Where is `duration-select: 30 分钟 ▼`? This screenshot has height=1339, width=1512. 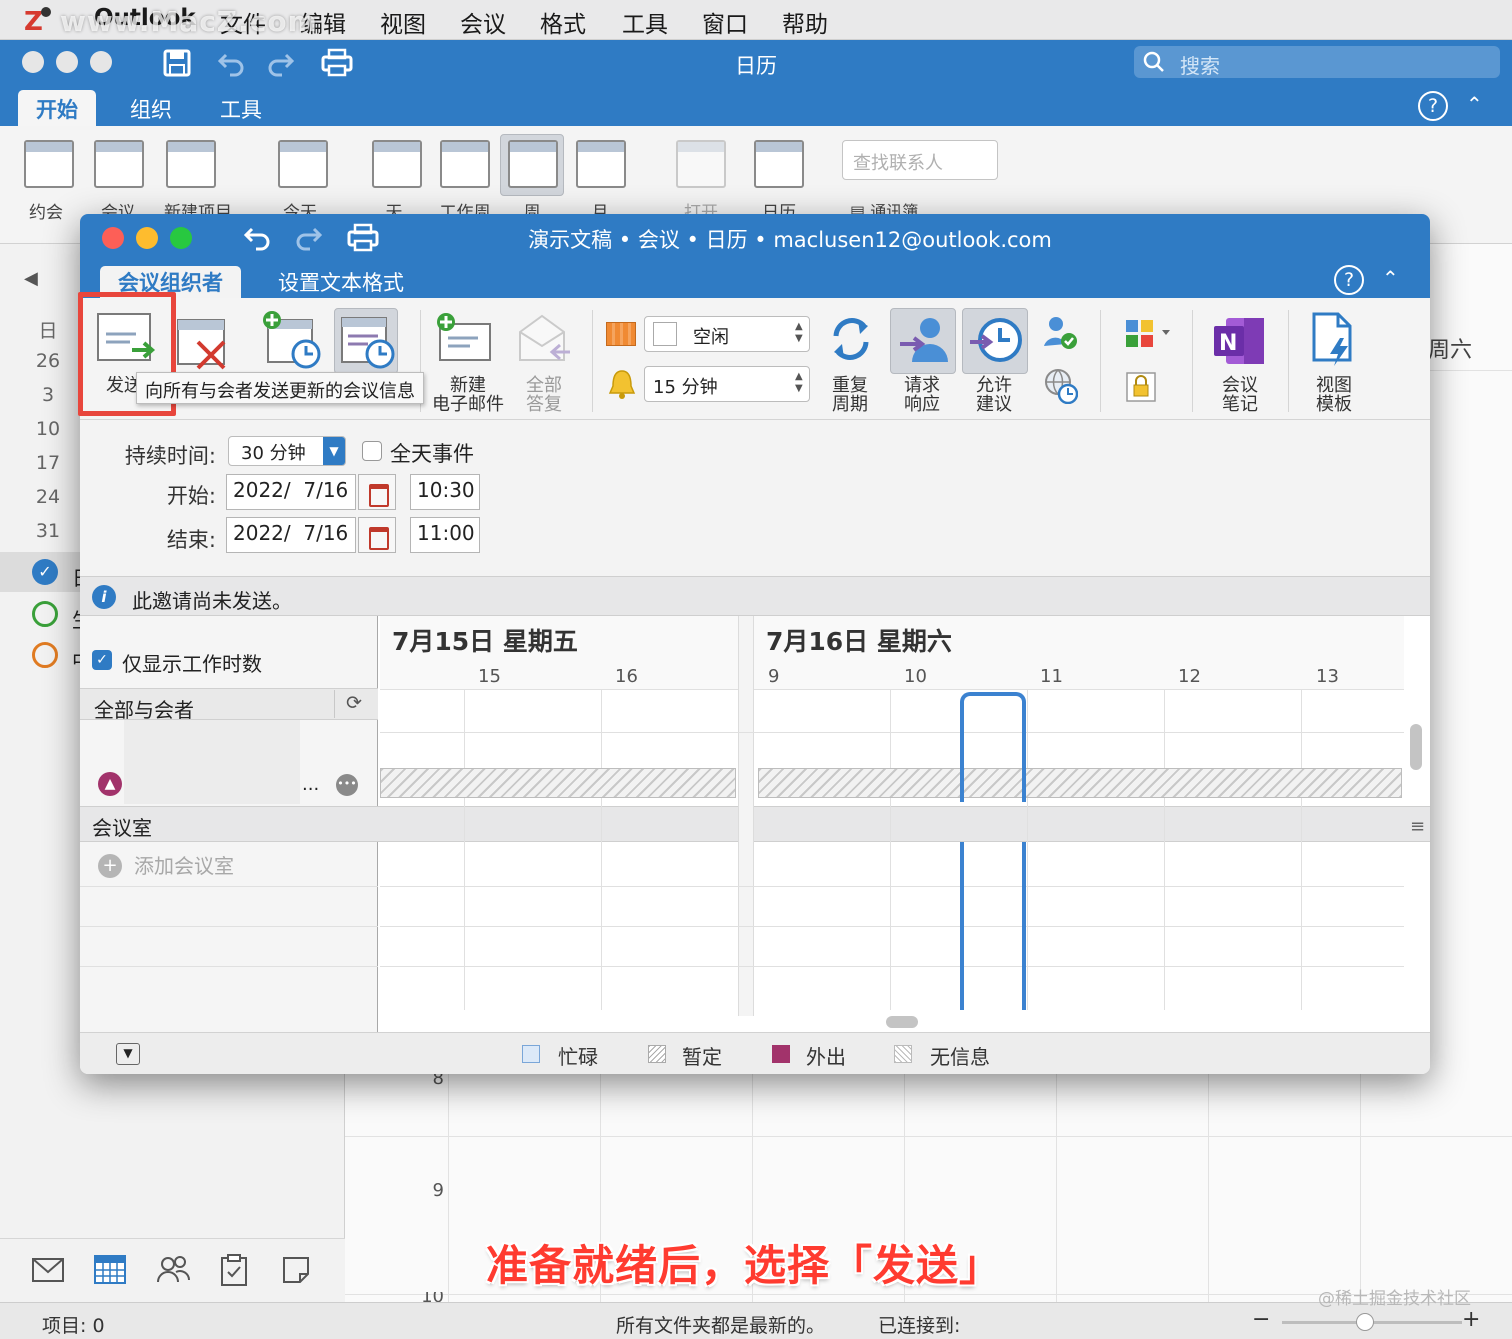
duration-select: 30 分钟 ▼ is located at coordinates (287, 451).